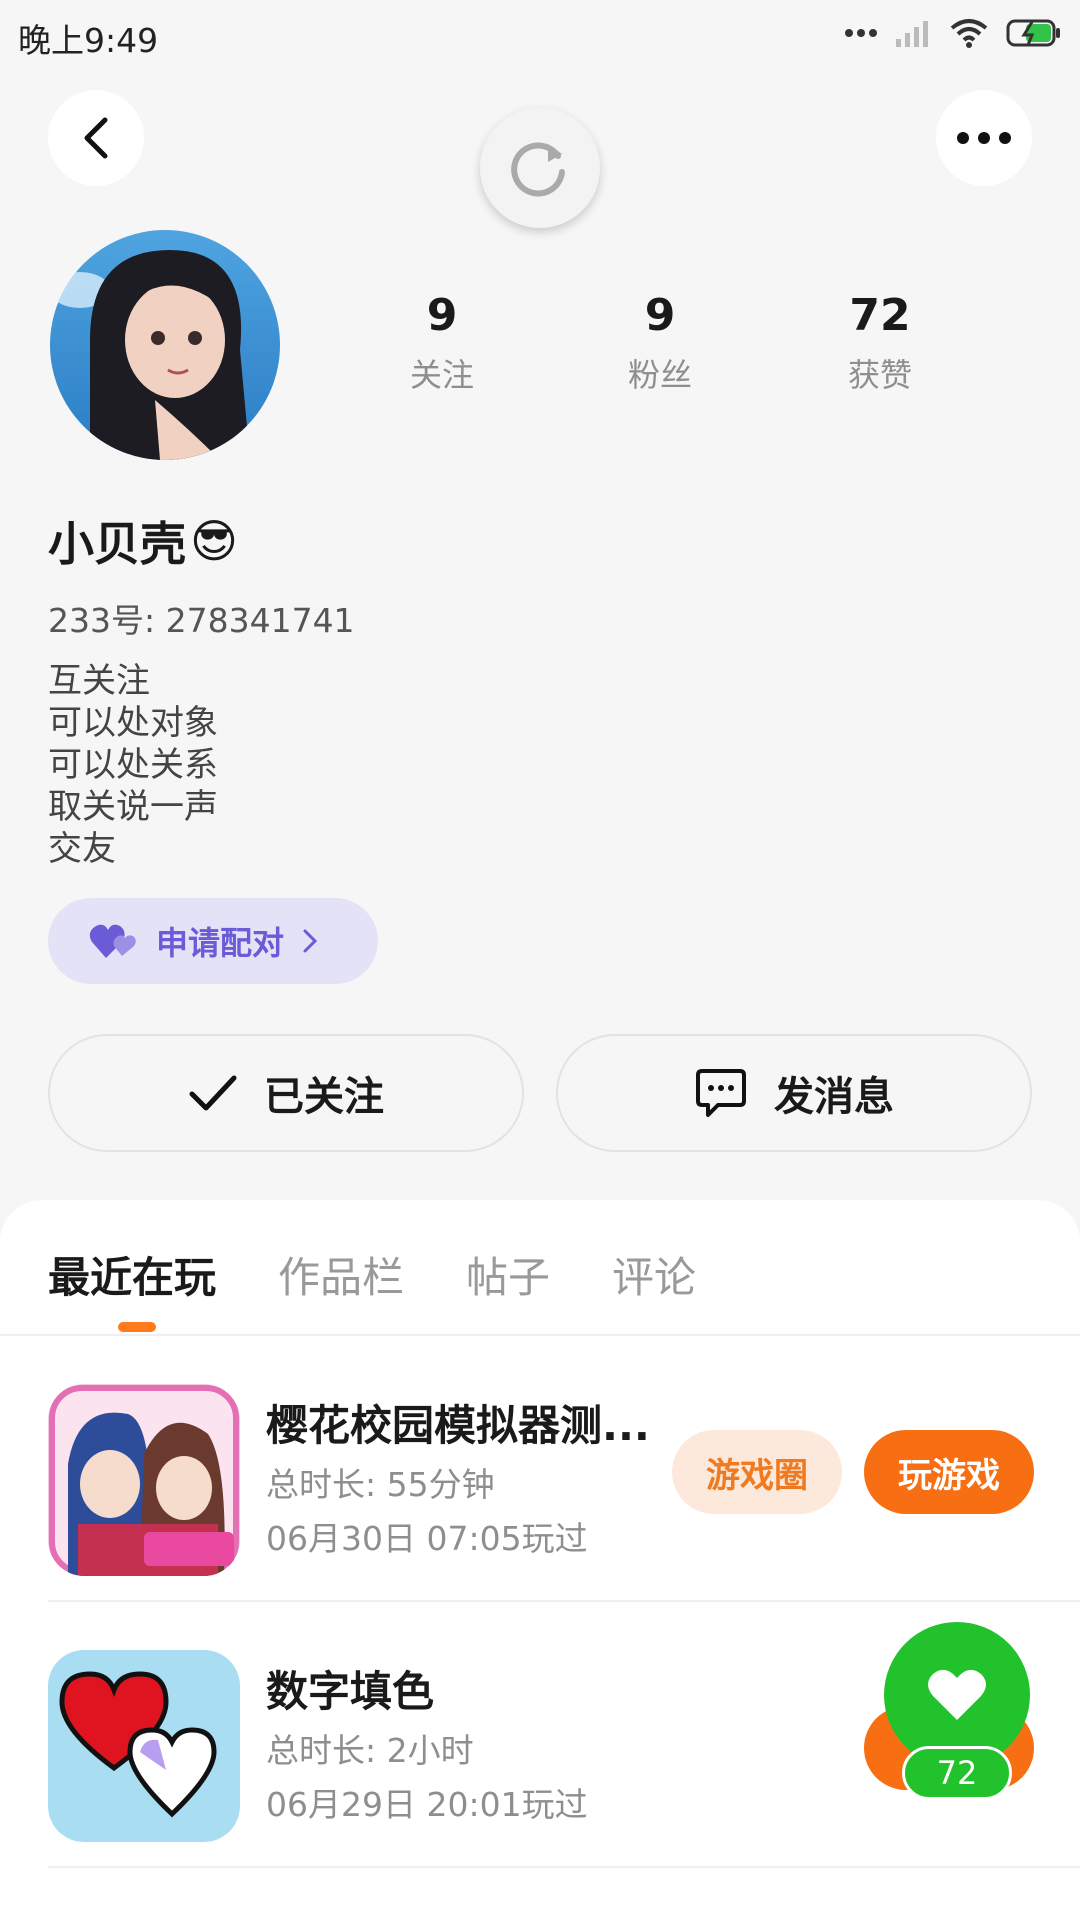 The height and width of the screenshot is (1920, 1080). I want to click on game-icon-sakura, so click(144, 1480).